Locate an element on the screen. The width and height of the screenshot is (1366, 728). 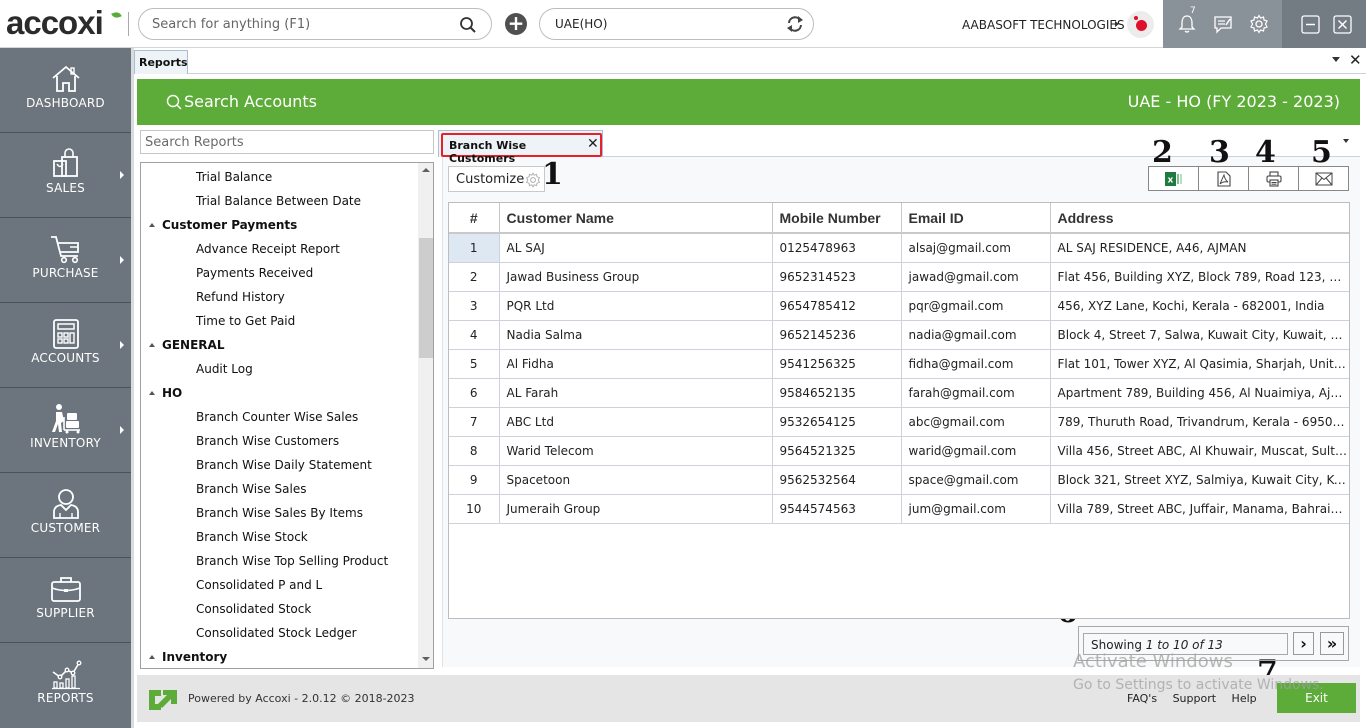
scroll-down-arrow-icon is located at coordinates (426, 659).